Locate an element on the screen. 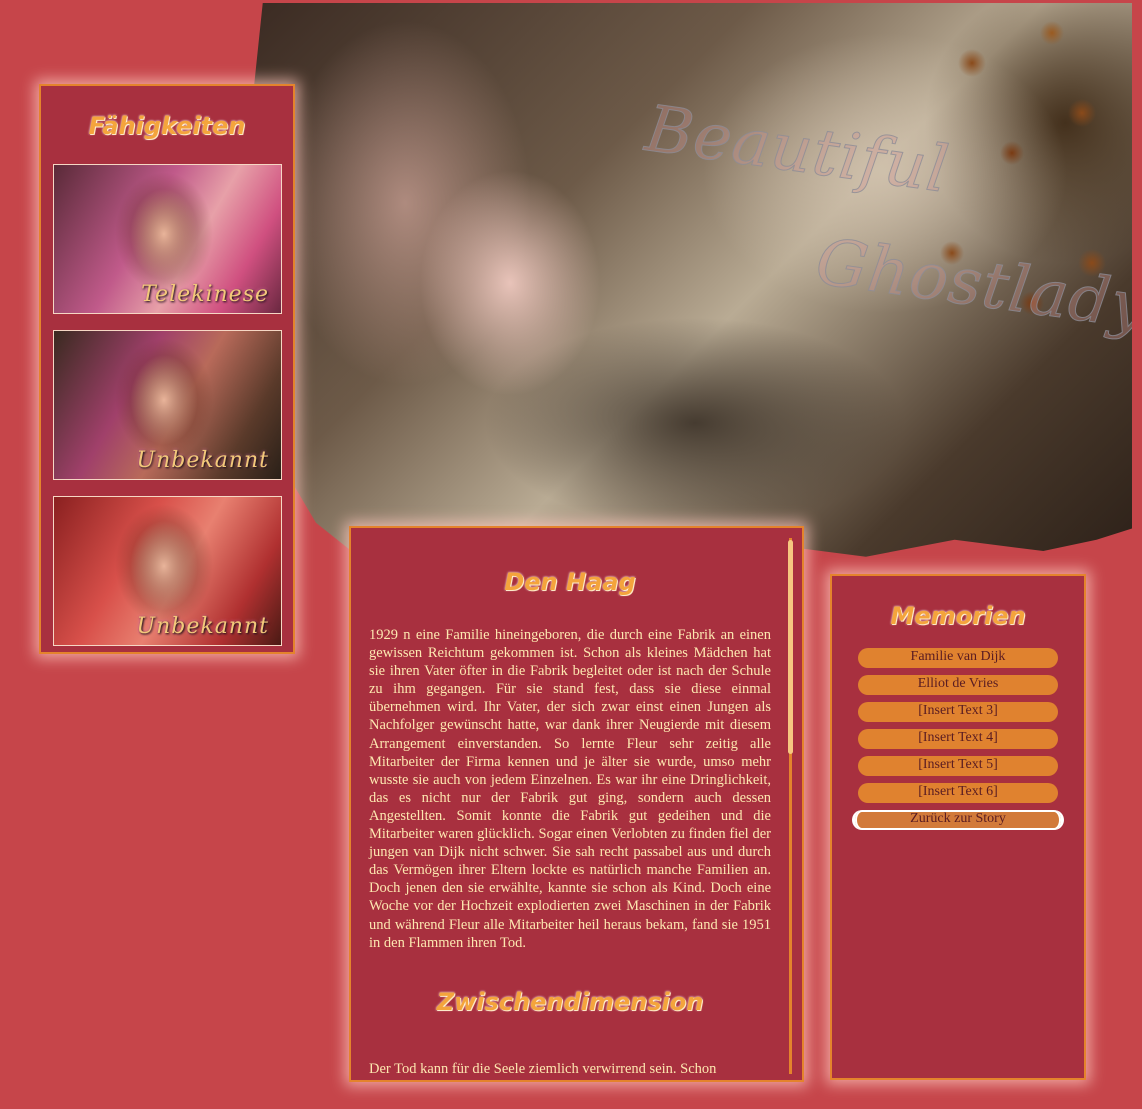 The width and height of the screenshot is (1142, 1109). memory-button-elliot-de-vries: Elliot de Vries is located at coordinates (958, 685).